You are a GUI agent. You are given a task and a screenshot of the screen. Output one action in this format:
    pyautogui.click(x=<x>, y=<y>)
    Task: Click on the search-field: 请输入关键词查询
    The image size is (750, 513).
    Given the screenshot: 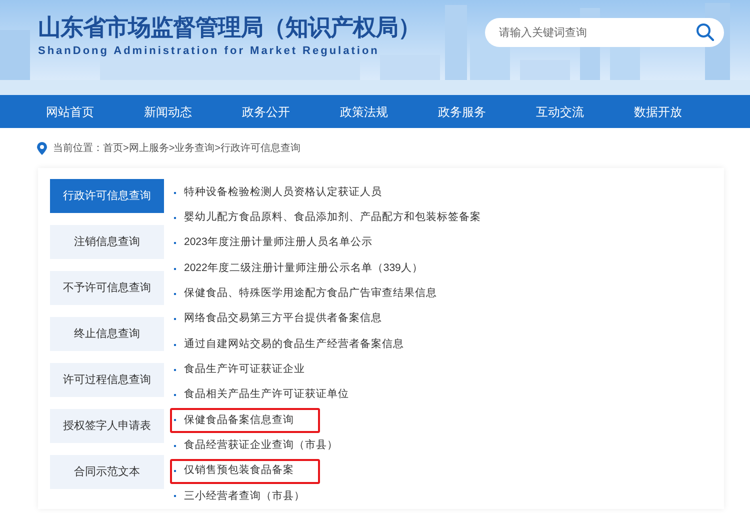 What is the action you would take?
    pyautogui.click(x=604, y=32)
    